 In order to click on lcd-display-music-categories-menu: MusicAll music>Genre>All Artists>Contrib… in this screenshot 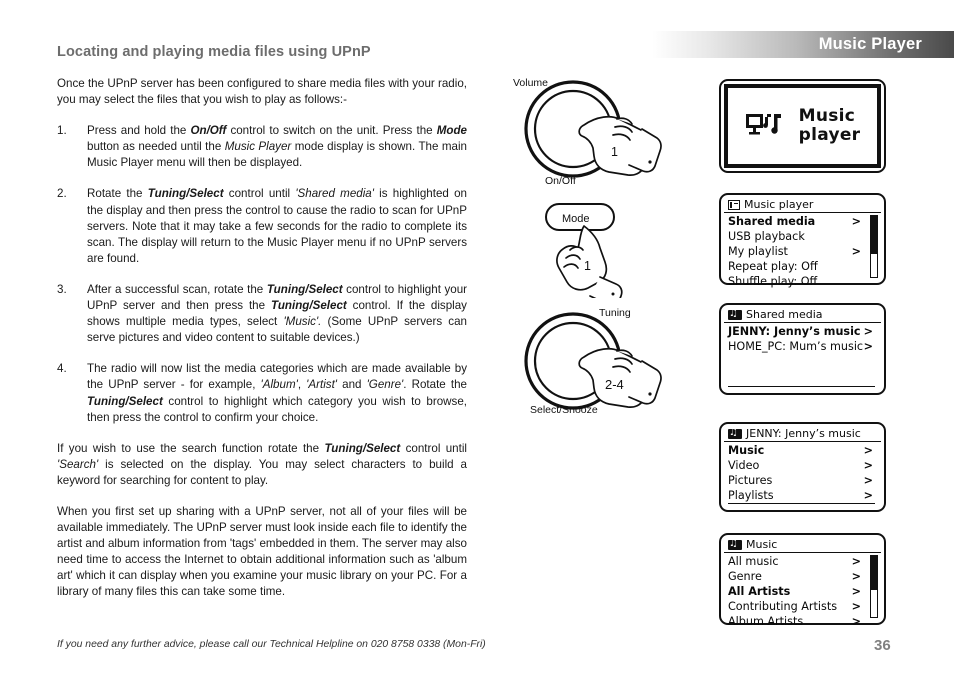, I will do `click(802, 580)`.